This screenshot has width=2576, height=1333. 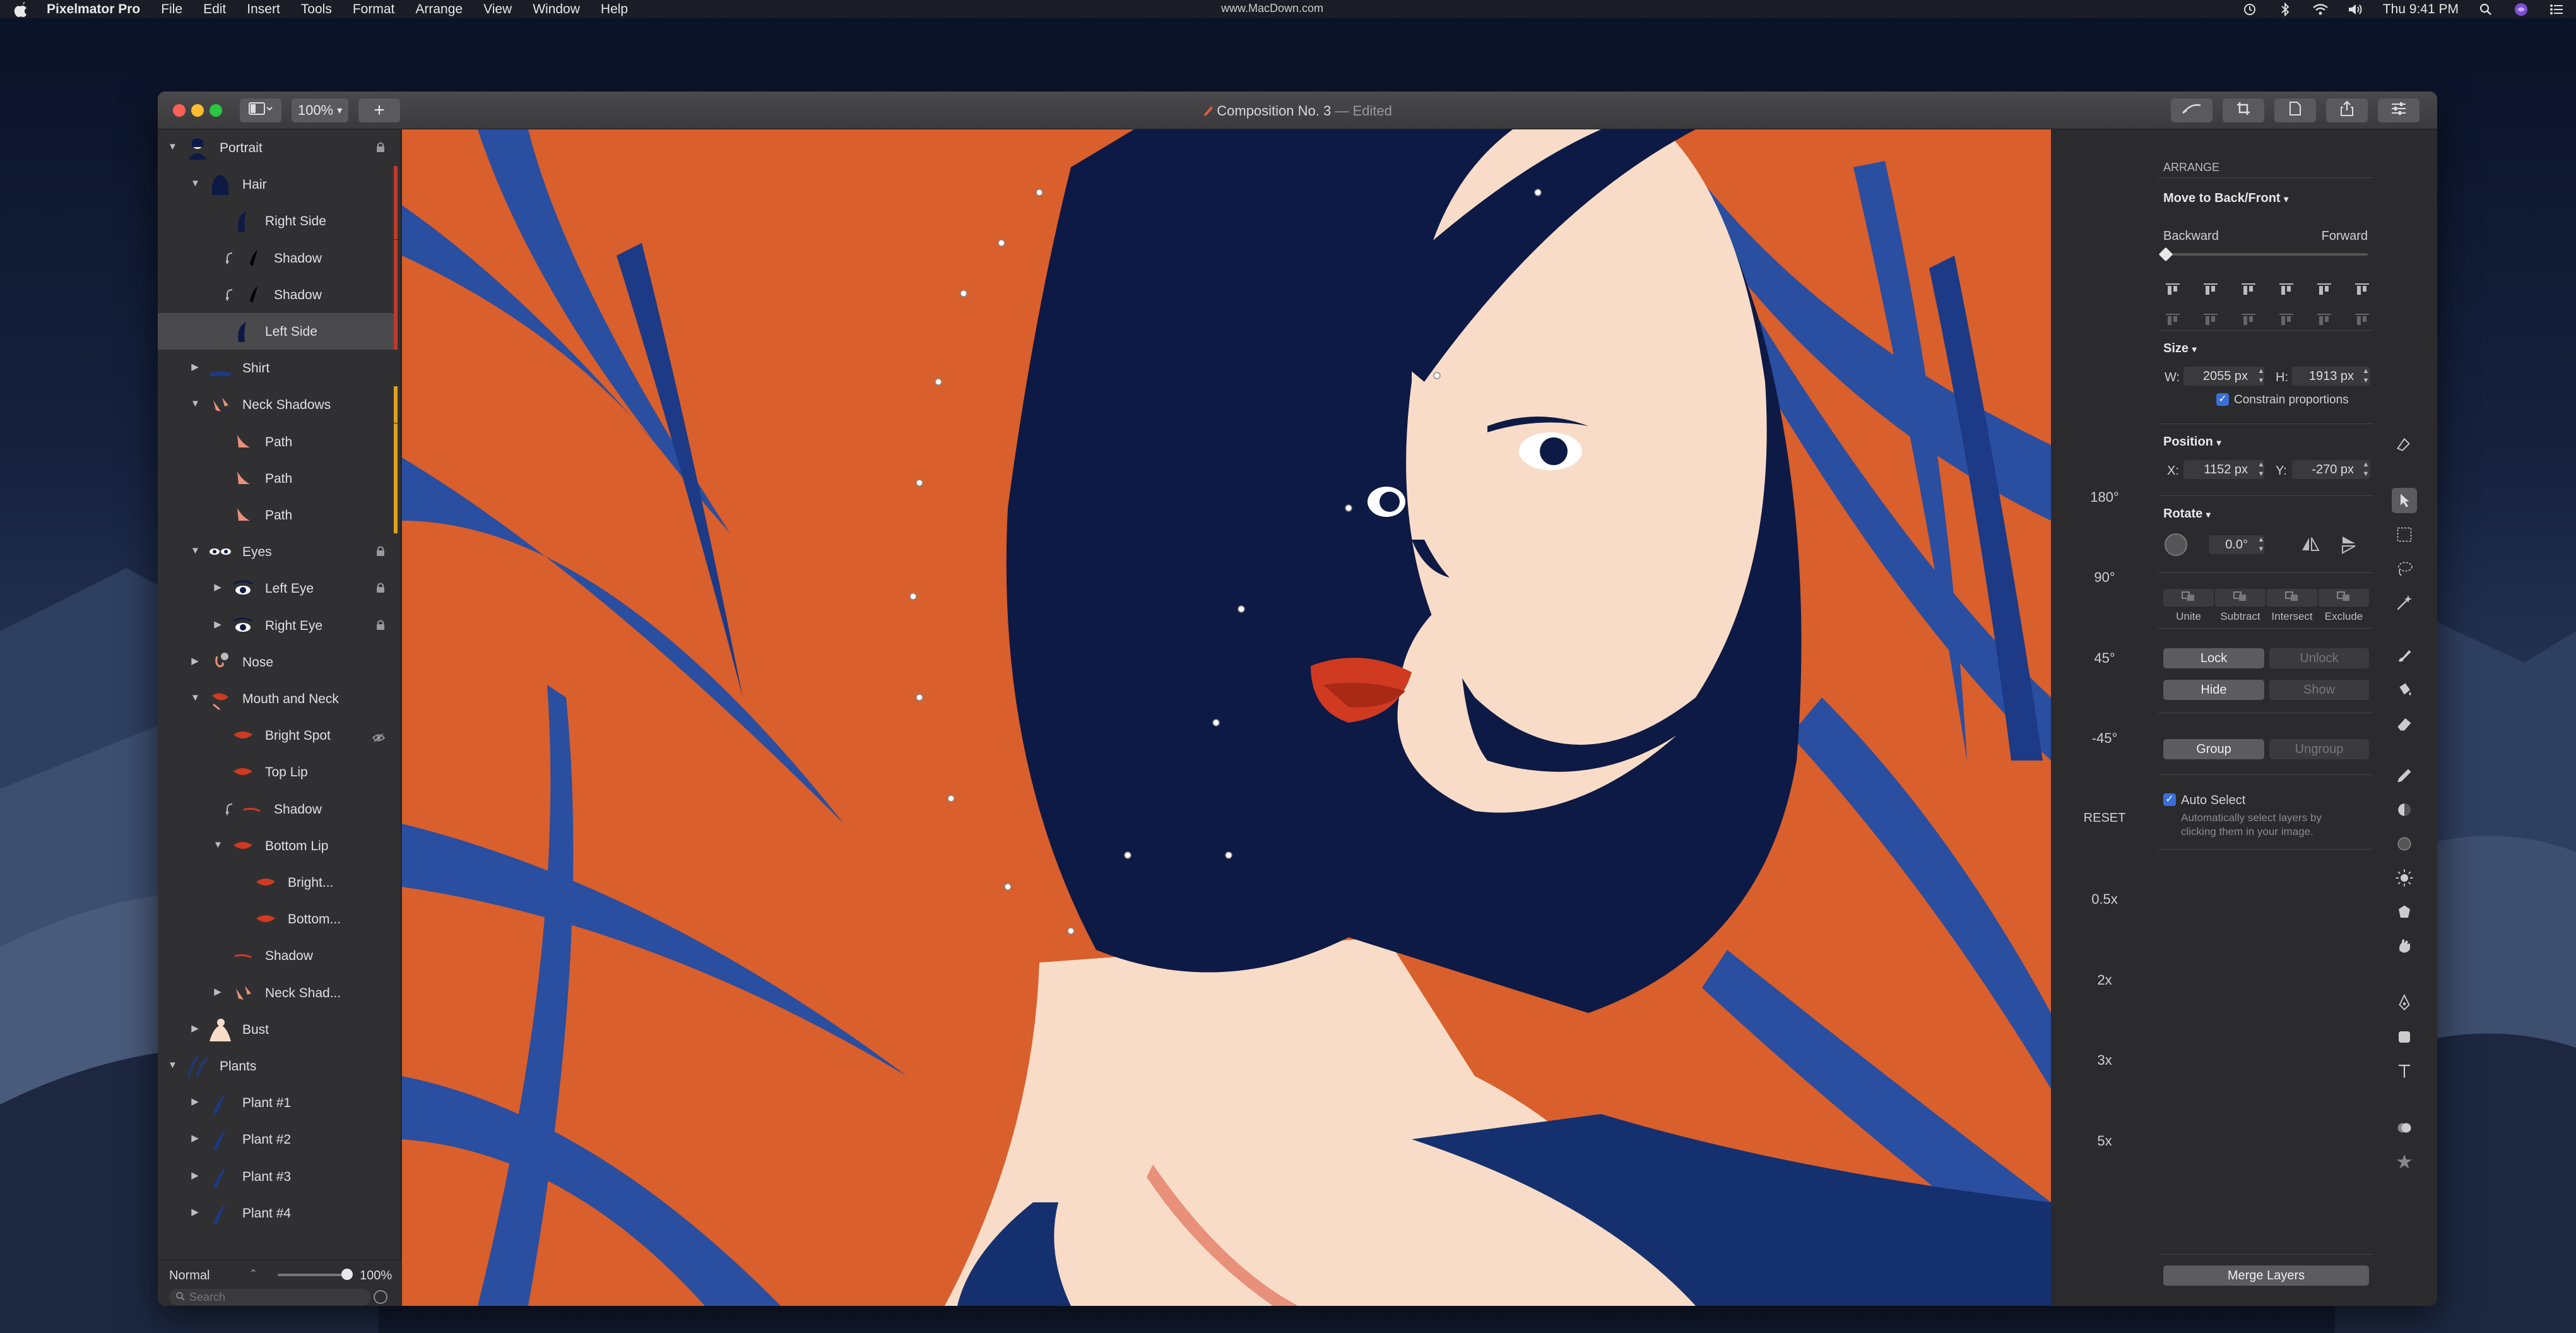 I want to click on width-stepper: ▲ ▼, so click(x=2261, y=376).